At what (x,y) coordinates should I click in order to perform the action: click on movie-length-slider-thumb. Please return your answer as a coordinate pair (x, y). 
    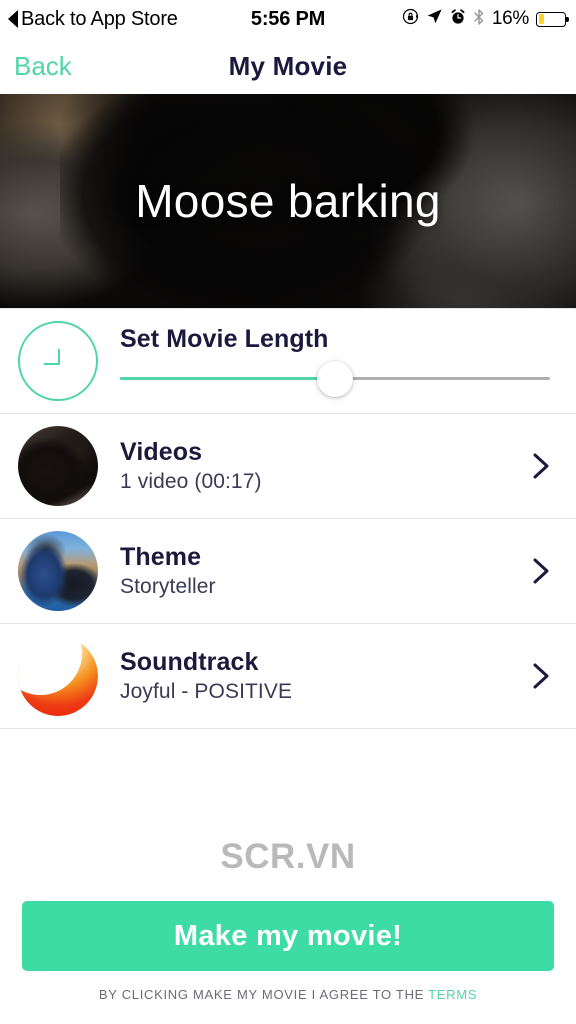
    Looking at the image, I should click on (335, 379).